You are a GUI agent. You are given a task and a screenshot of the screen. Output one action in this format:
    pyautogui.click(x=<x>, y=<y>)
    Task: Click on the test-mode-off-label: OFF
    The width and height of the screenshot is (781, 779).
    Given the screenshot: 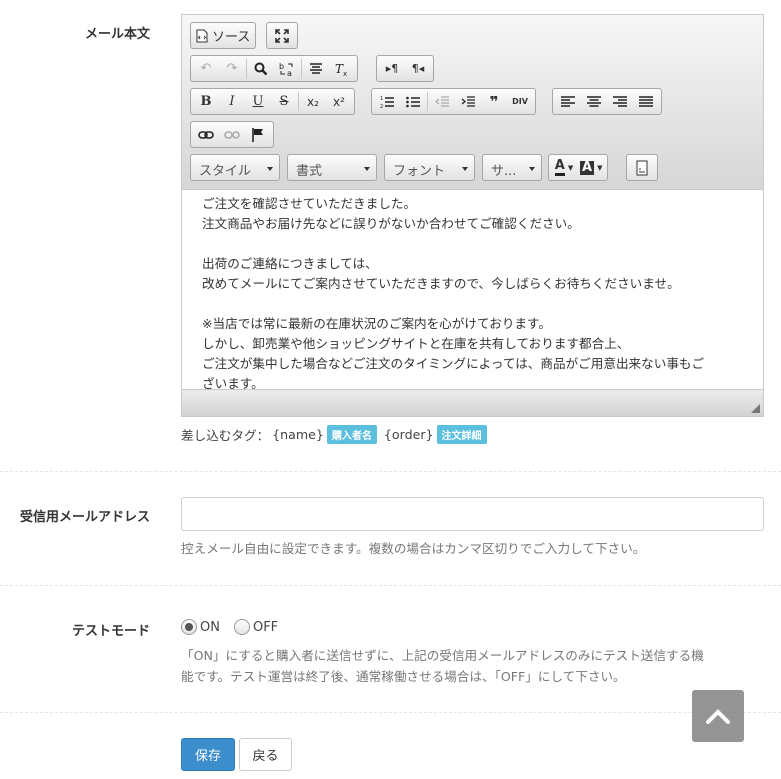 What is the action you would take?
    pyautogui.click(x=265, y=627)
    